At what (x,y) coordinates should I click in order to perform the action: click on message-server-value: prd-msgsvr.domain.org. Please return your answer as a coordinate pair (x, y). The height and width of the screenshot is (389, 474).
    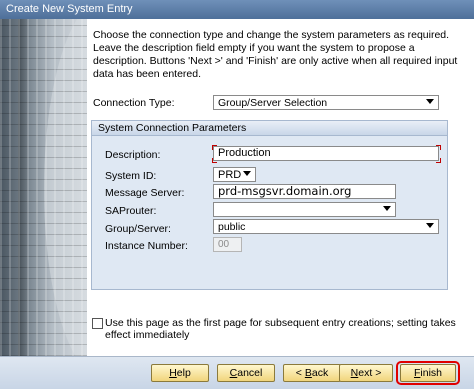
    Looking at the image, I should click on (285, 191).